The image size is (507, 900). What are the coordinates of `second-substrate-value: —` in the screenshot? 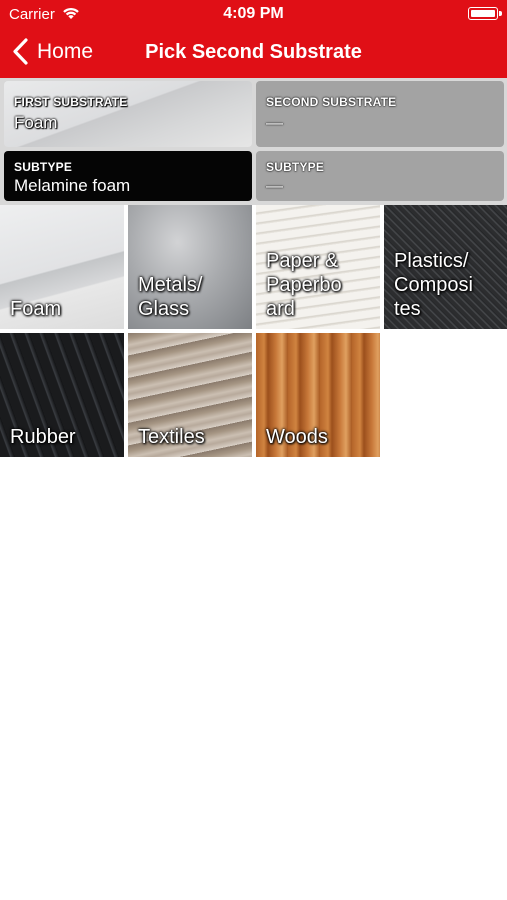 It's located at (274, 122).